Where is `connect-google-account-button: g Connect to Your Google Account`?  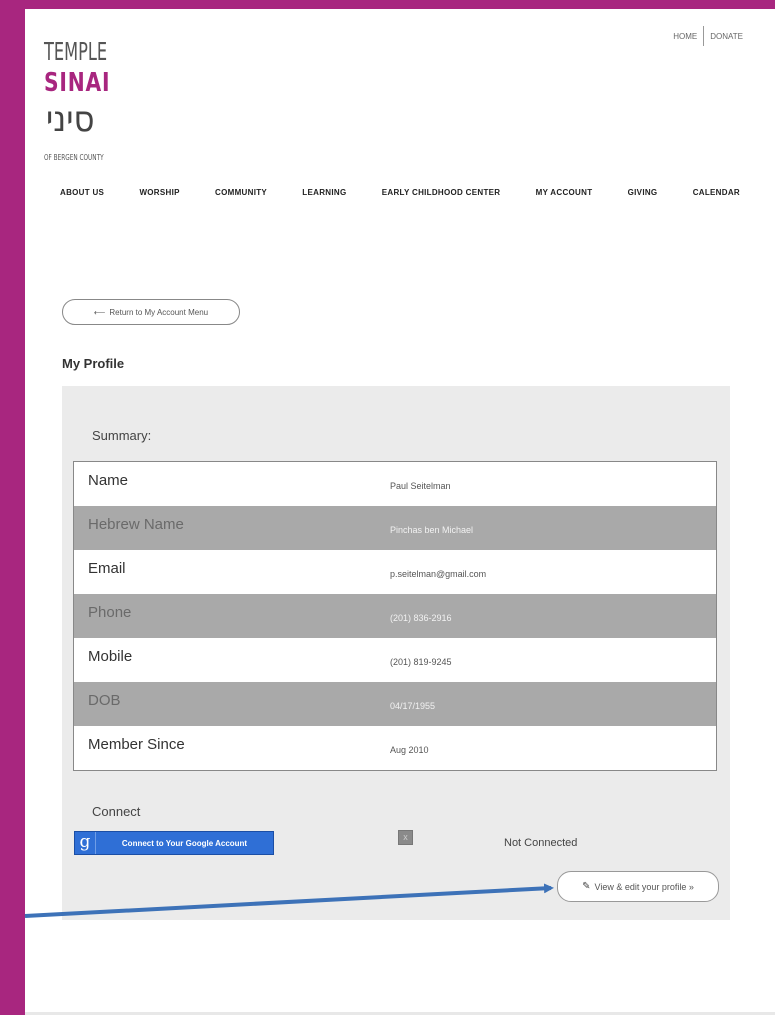
connect-google-account-button: g Connect to Your Google Account is located at coordinates (174, 843).